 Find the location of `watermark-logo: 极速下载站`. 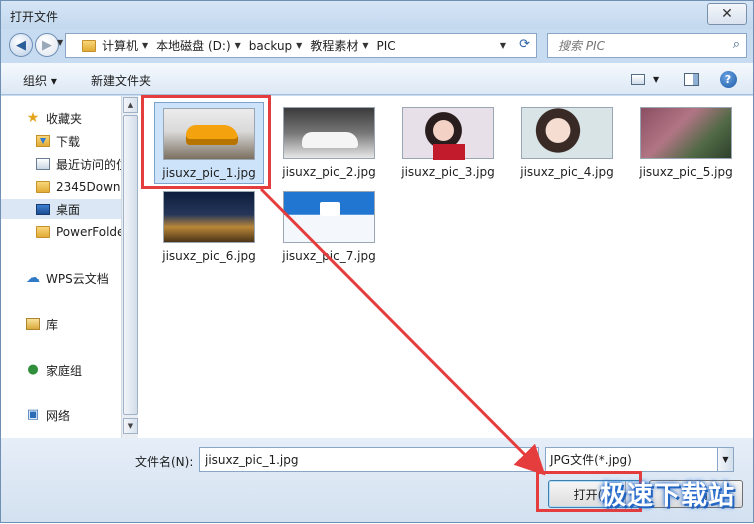

watermark-logo: 极速下载站 is located at coordinates (667, 496).